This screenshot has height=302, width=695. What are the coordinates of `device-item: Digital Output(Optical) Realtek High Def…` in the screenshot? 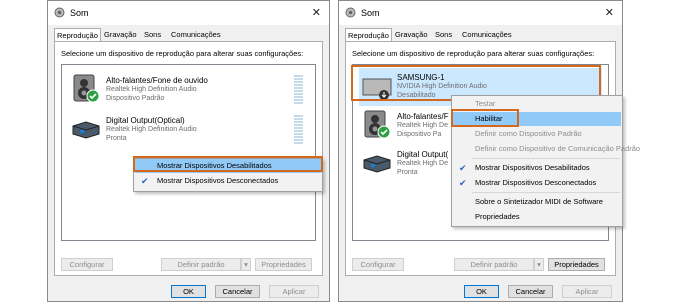 It's located at (188, 130).